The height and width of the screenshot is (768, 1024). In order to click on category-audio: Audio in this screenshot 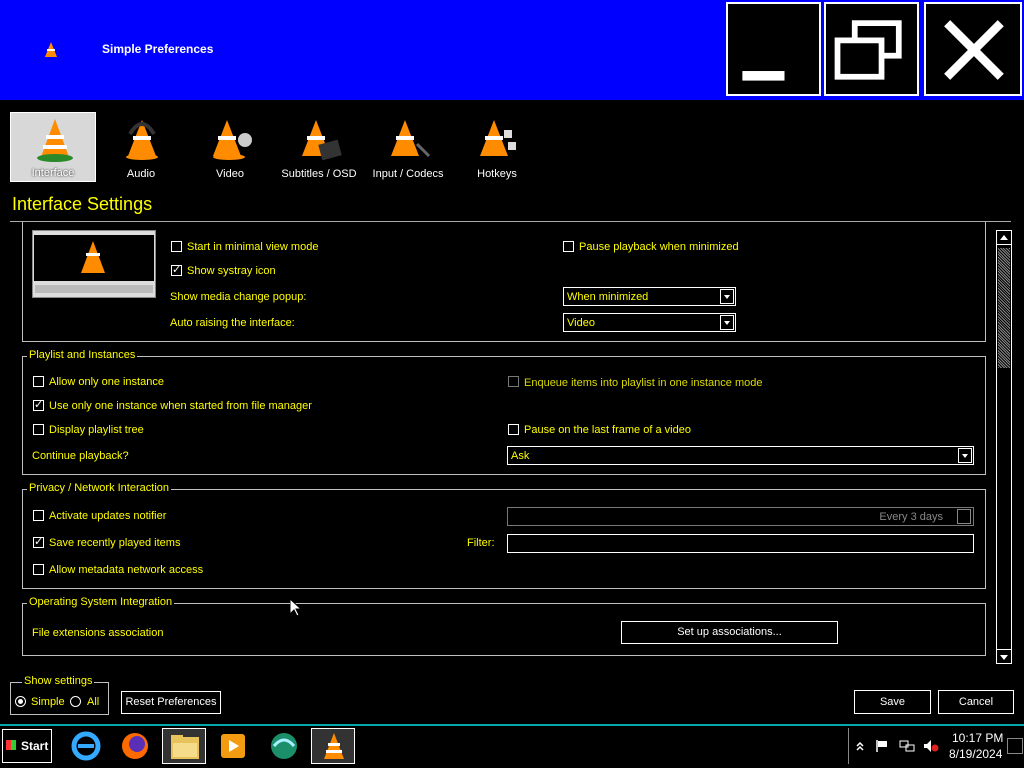, I will do `click(141, 147)`.